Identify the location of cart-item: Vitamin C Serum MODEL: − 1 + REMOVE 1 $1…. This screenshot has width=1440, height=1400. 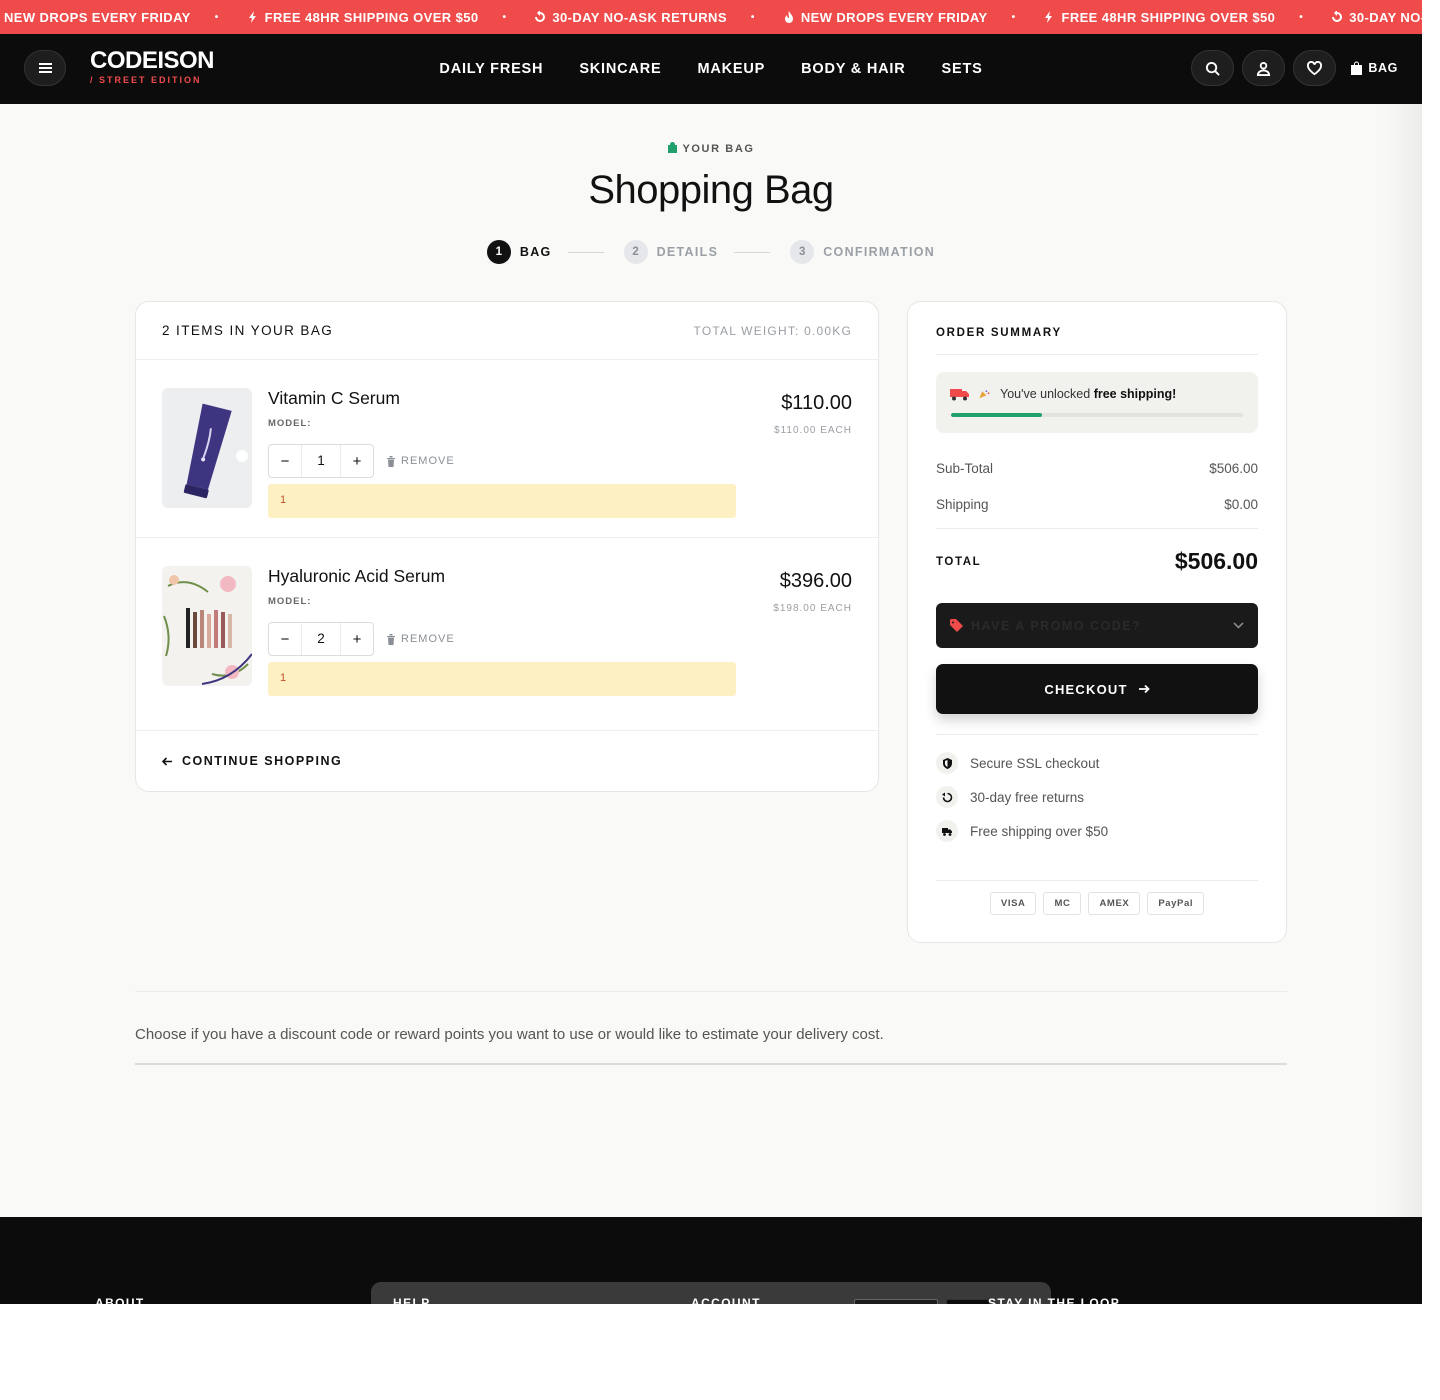
(507, 449).